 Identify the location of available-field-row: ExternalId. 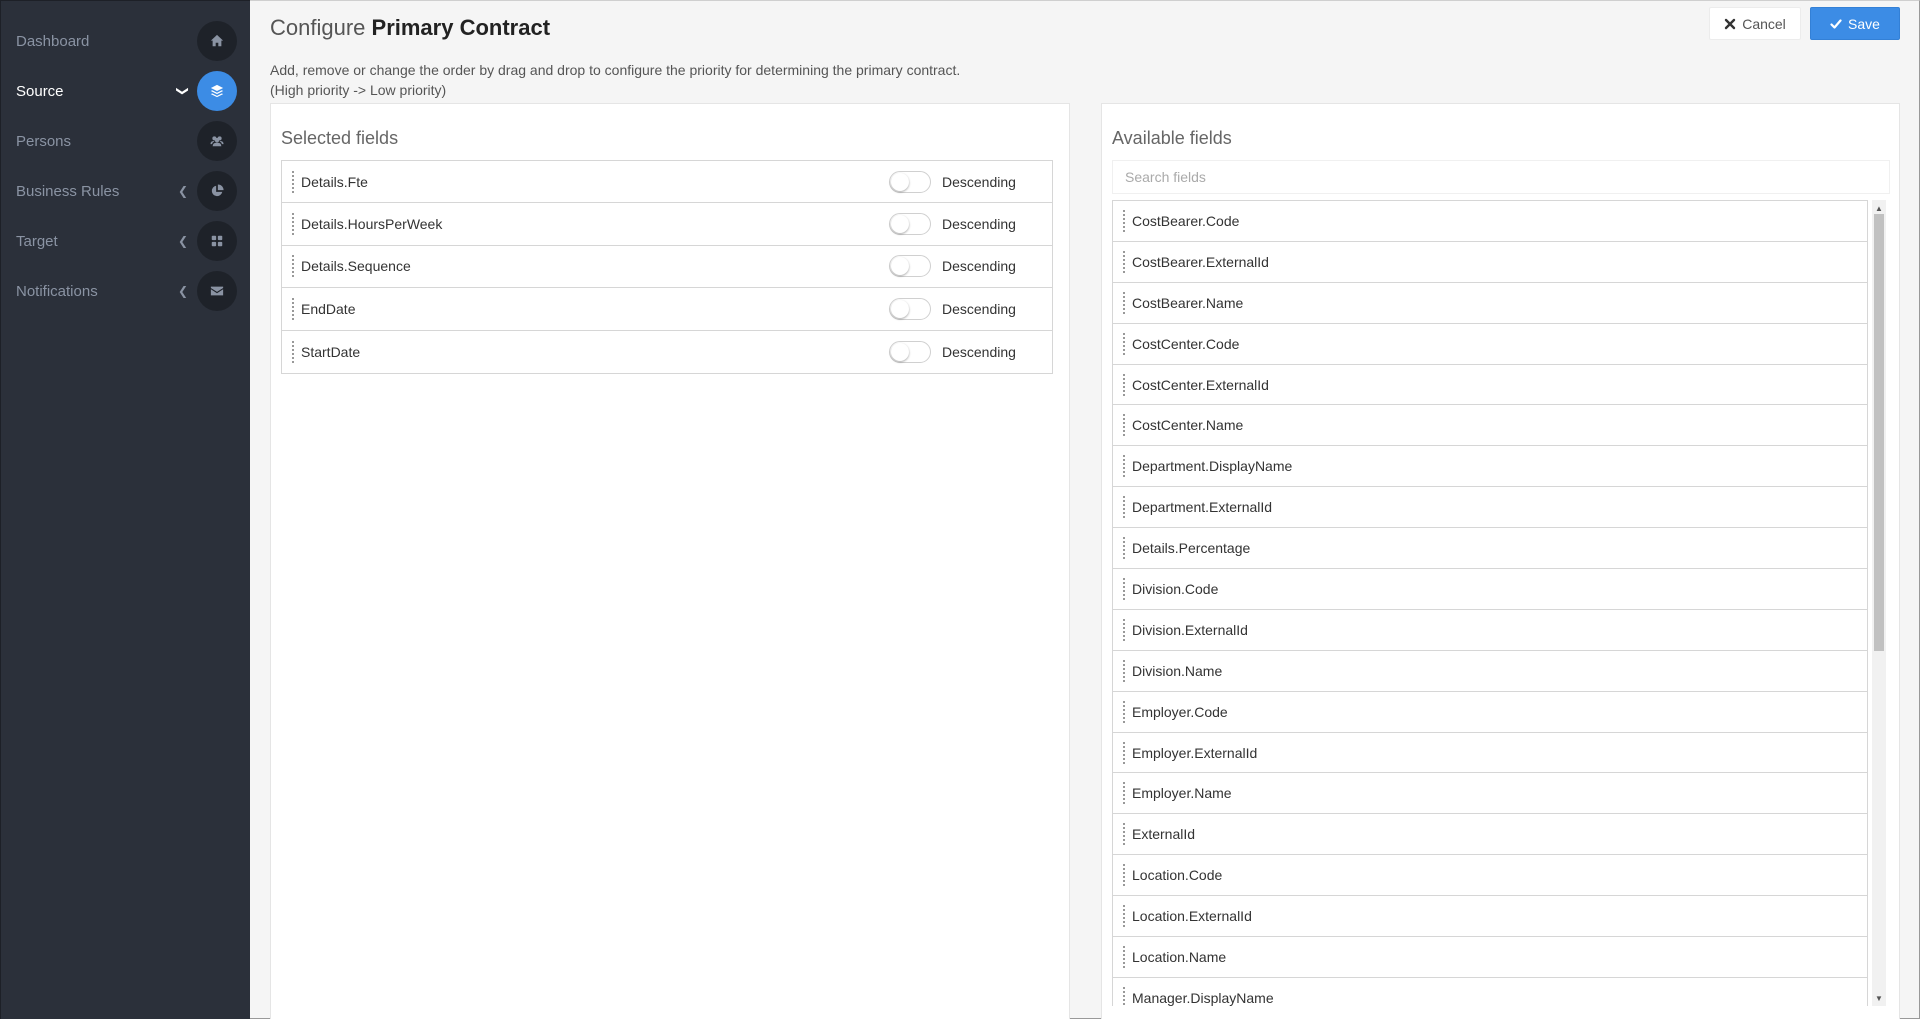
(1490, 835).